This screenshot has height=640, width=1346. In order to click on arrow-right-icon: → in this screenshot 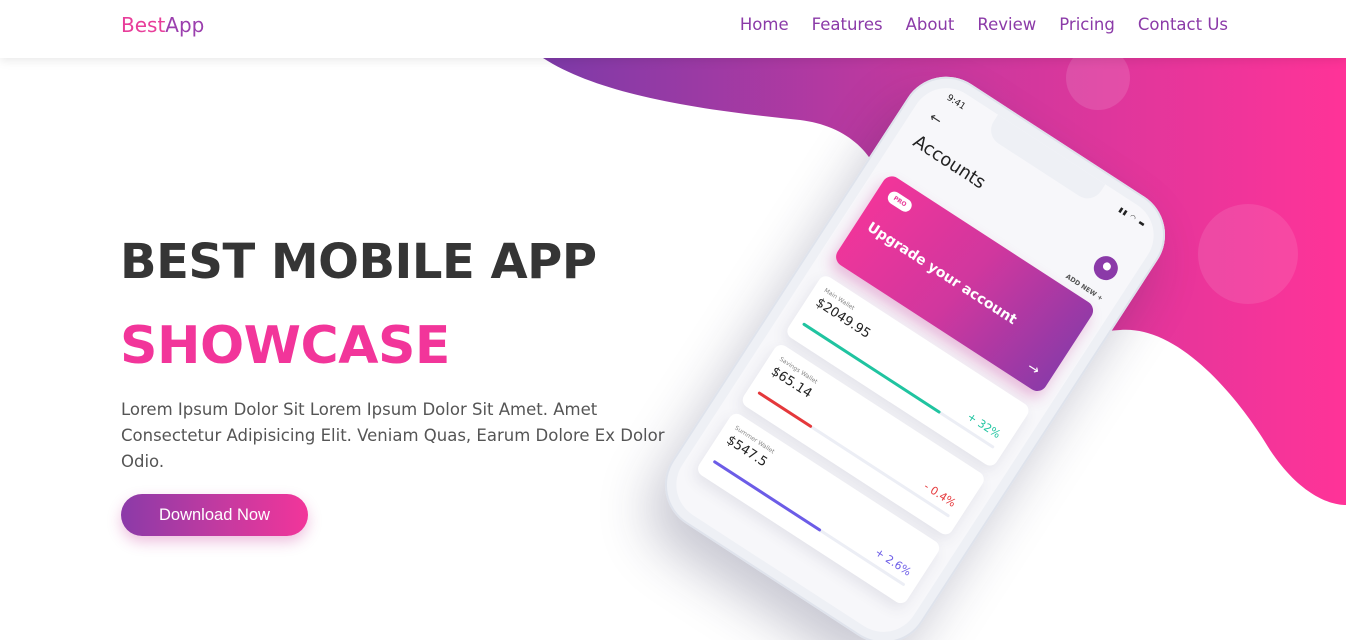, I will do `click(1033, 369)`.